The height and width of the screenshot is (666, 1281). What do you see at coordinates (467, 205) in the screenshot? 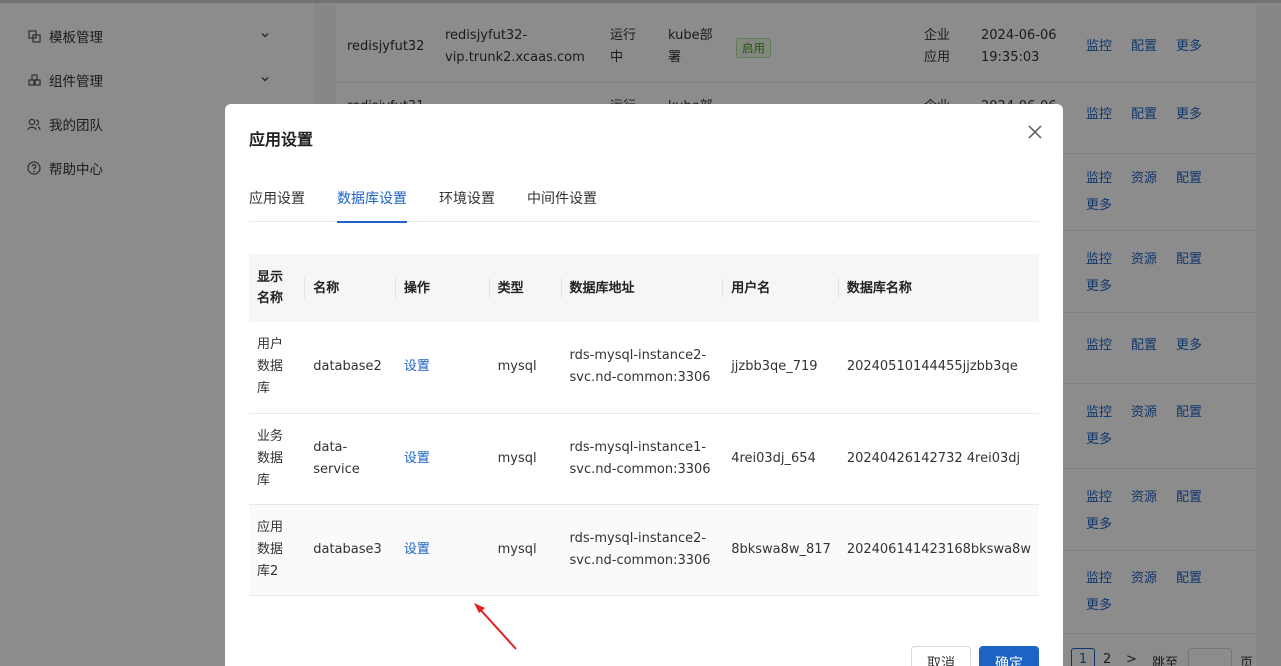
I see `tab-environment-settings: 环境设置` at bounding box center [467, 205].